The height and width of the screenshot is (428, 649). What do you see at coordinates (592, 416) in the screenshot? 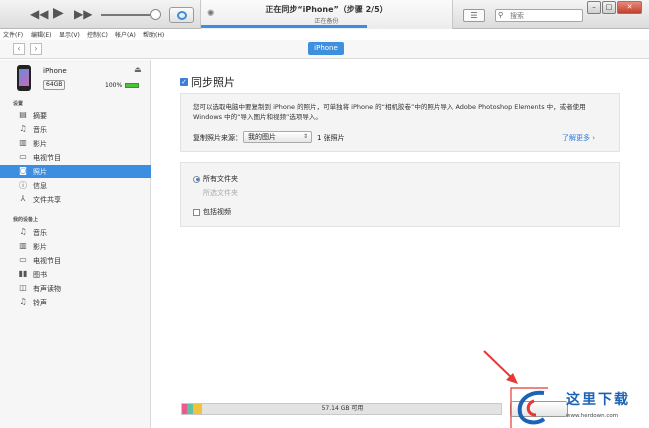
I see `watermark-url: www.herdown.com` at bounding box center [592, 416].